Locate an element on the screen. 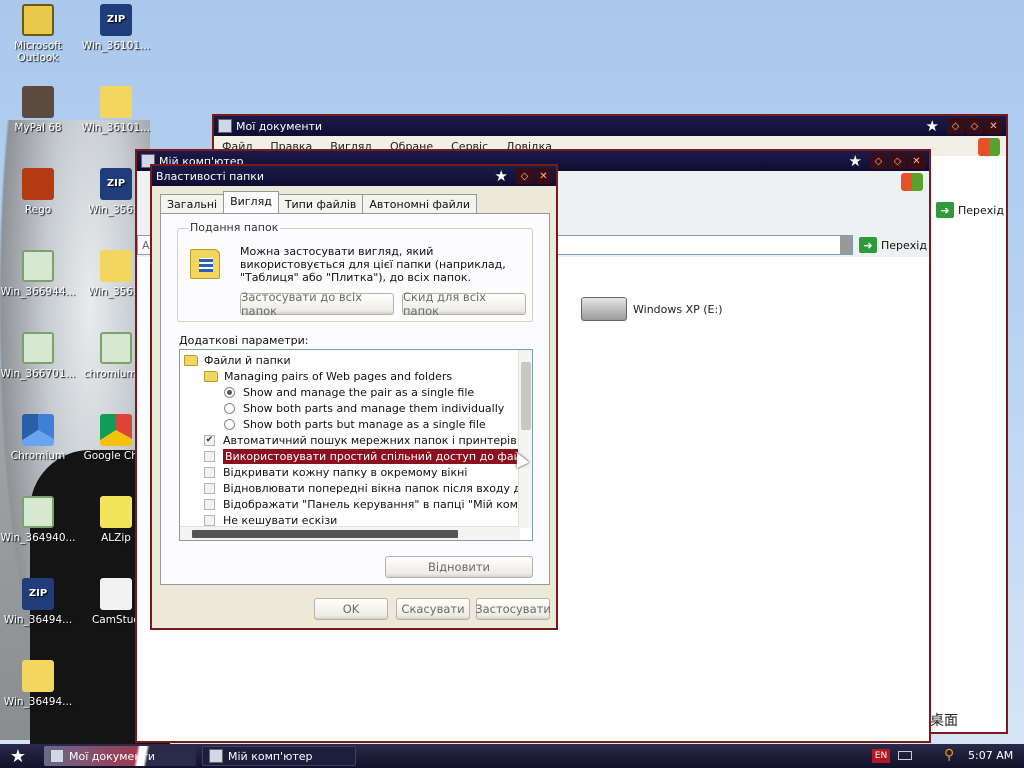  dialog-help-button: ◇ is located at coordinates (524, 176).